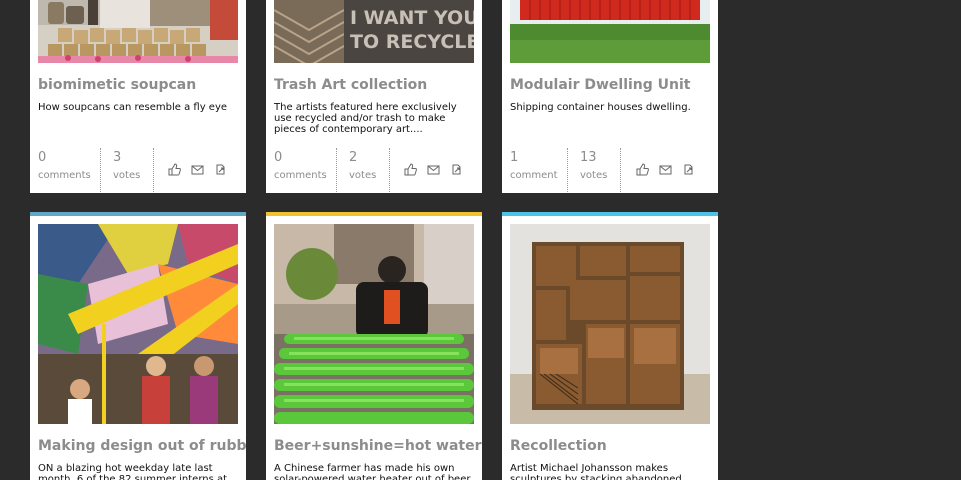  I want to click on project-thumbnail: I WANT YOU TO RECYCLE, so click(374, 31).